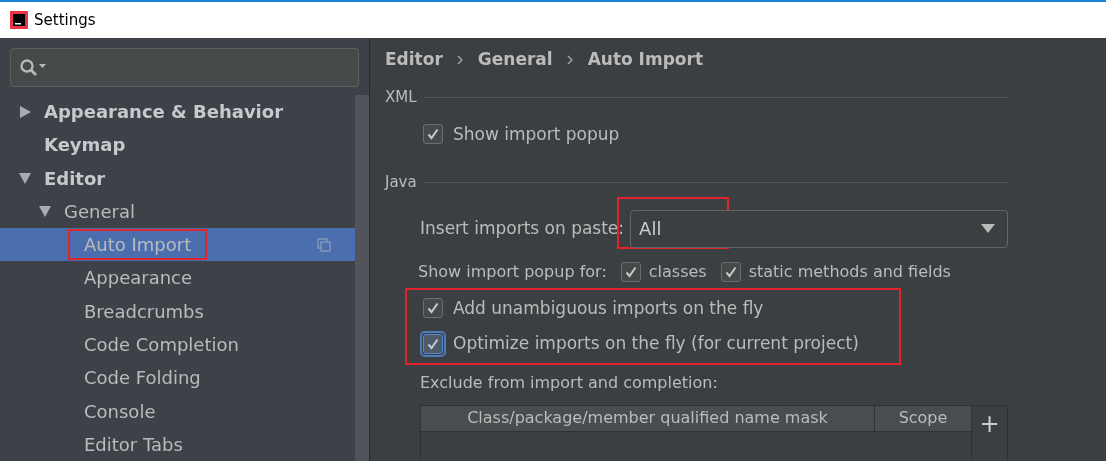 This screenshot has width=1106, height=461. Describe the element at coordinates (75, 178) in the screenshot. I see `tree-label: Editor` at that location.